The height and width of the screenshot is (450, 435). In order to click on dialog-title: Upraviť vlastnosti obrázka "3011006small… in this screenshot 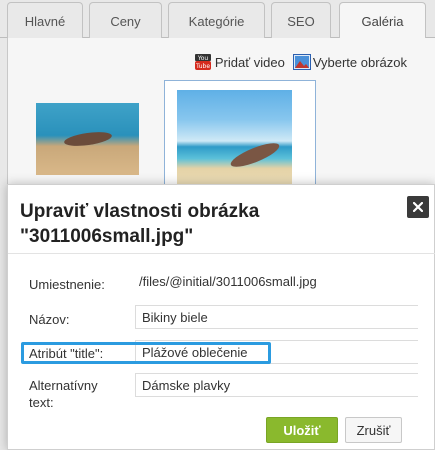, I will do `click(140, 224)`.